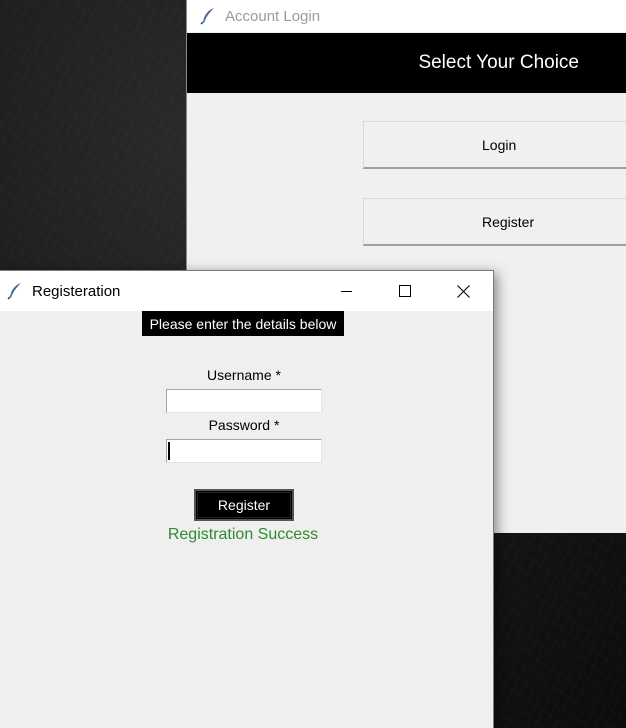 This screenshot has height=728, width=626. What do you see at coordinates (169, 451) in the screenshot?
I see `text-cursor` at bounding box center [169, 451].